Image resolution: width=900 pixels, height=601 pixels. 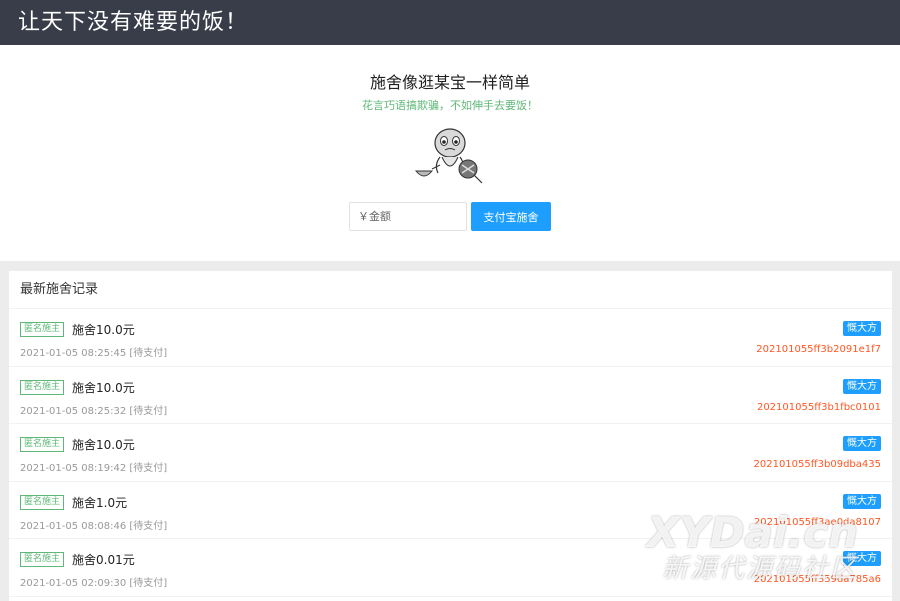 I want to click on donation-meta: 2021-01-05 08:25:45 [待支付], so click(x=93, y=351).